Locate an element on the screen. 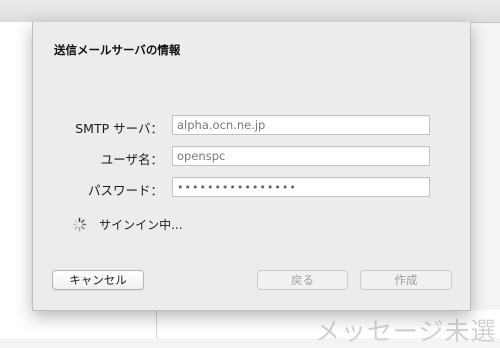 The height and width of the screenshot is (348, 500). background-window-titlebar is located at coordinates (250, 11).